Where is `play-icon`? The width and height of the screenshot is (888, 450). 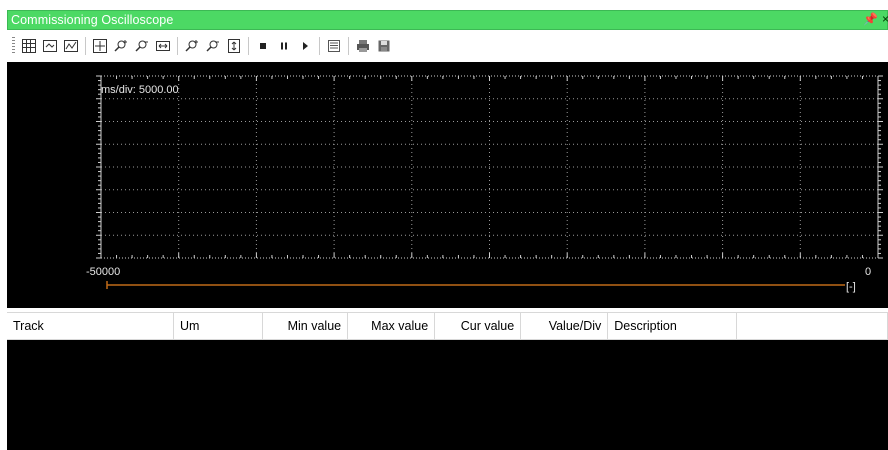
play-icon is located at coordinates (305, 46).